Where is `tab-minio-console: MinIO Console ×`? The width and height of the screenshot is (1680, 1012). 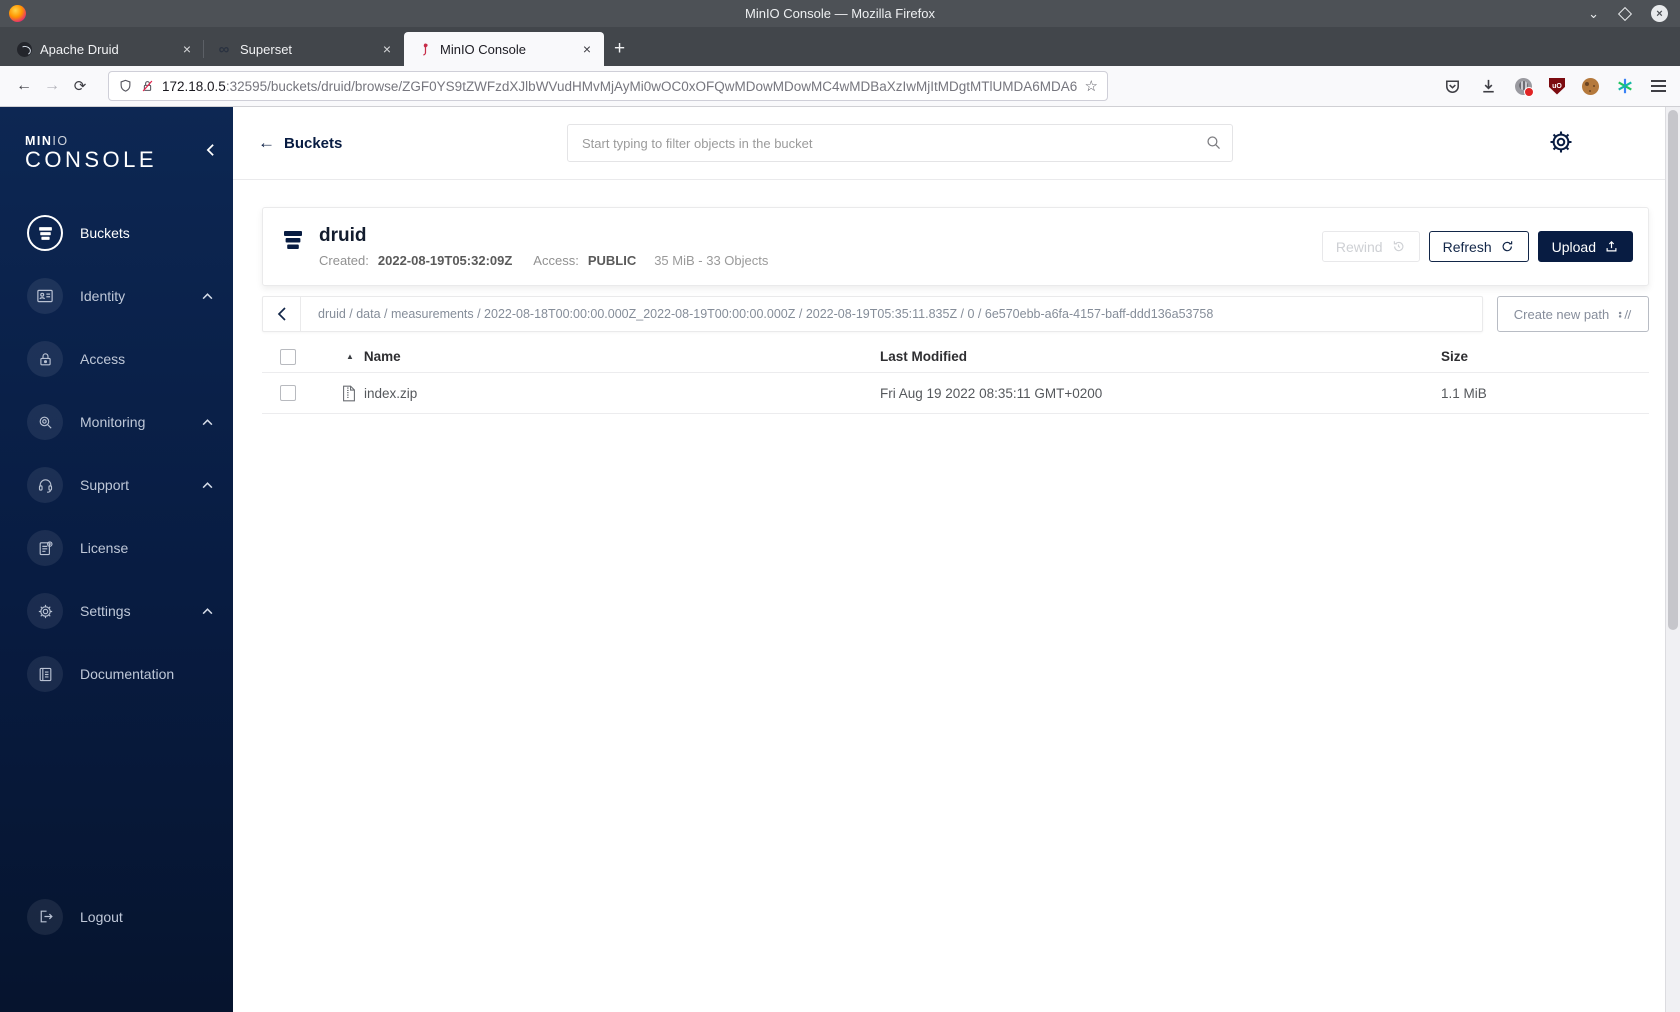 tab-minio-console: MinIO Console × is located at coordinates (504, 49).